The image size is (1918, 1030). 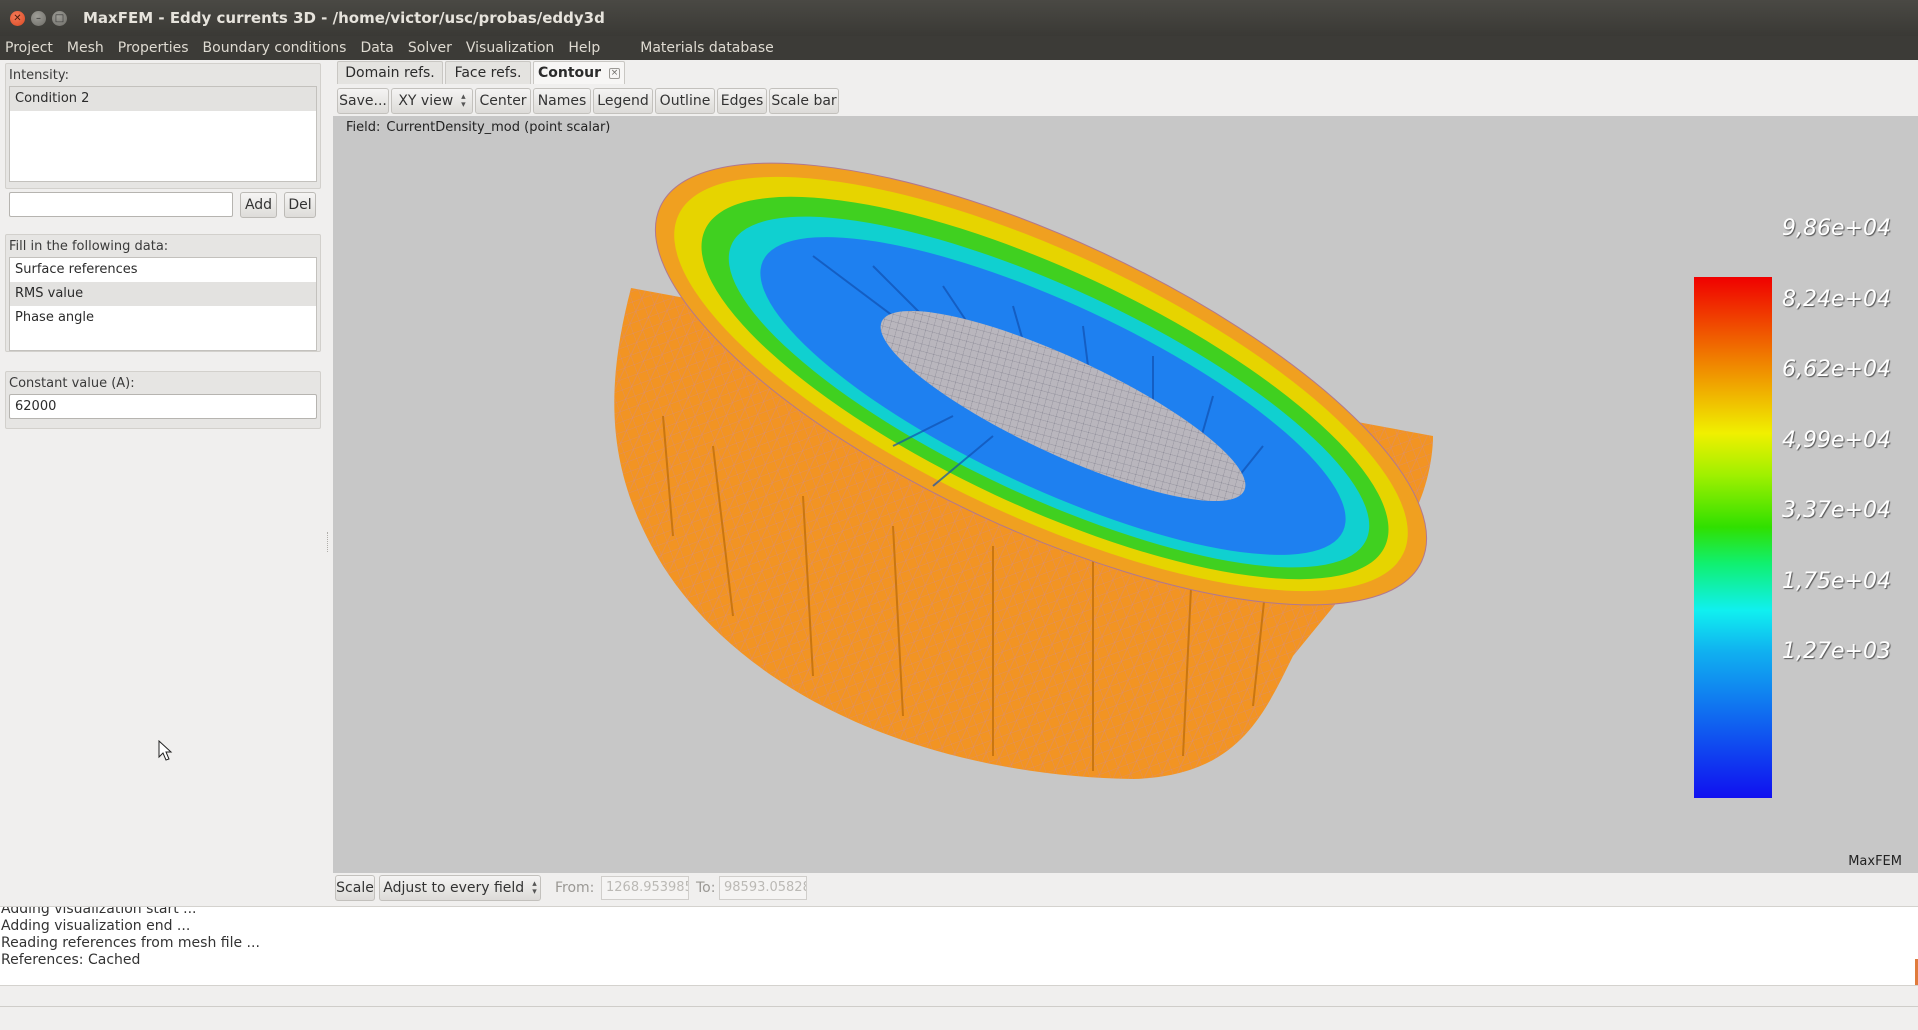 I want to click on del-button: Del, so click(x=300, y=205).